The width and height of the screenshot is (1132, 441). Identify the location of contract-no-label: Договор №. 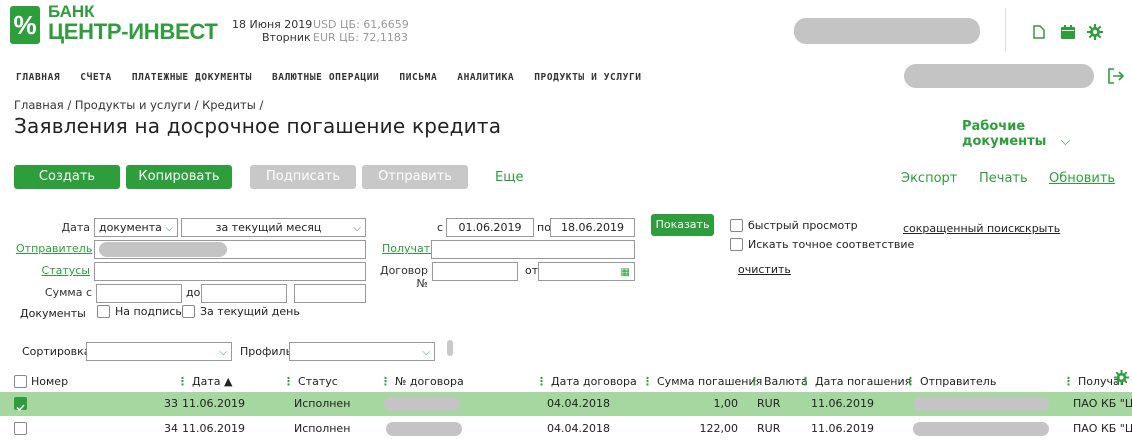
(403, 277).